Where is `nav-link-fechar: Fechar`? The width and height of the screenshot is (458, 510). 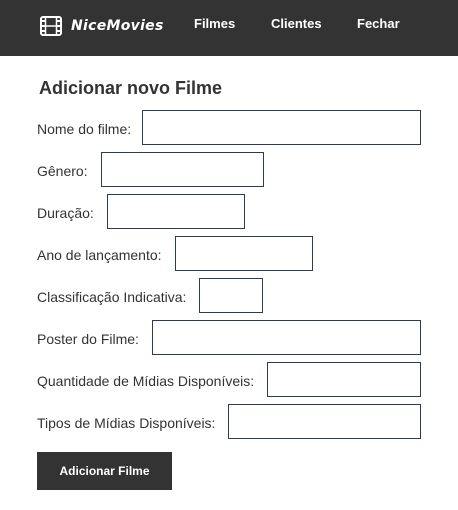 nav-link-fechar: Fechar is located at coordinates (378, 24).